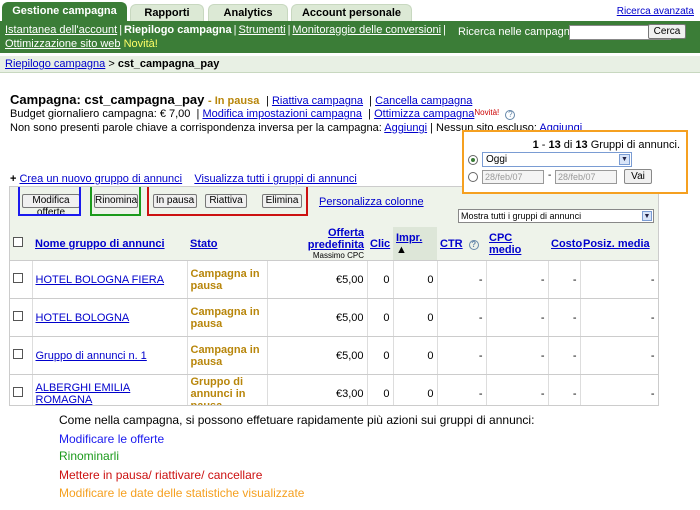 This screenshot has width=700, height=510. I want to click on date-range-value: Oggi, so click(497, 159).